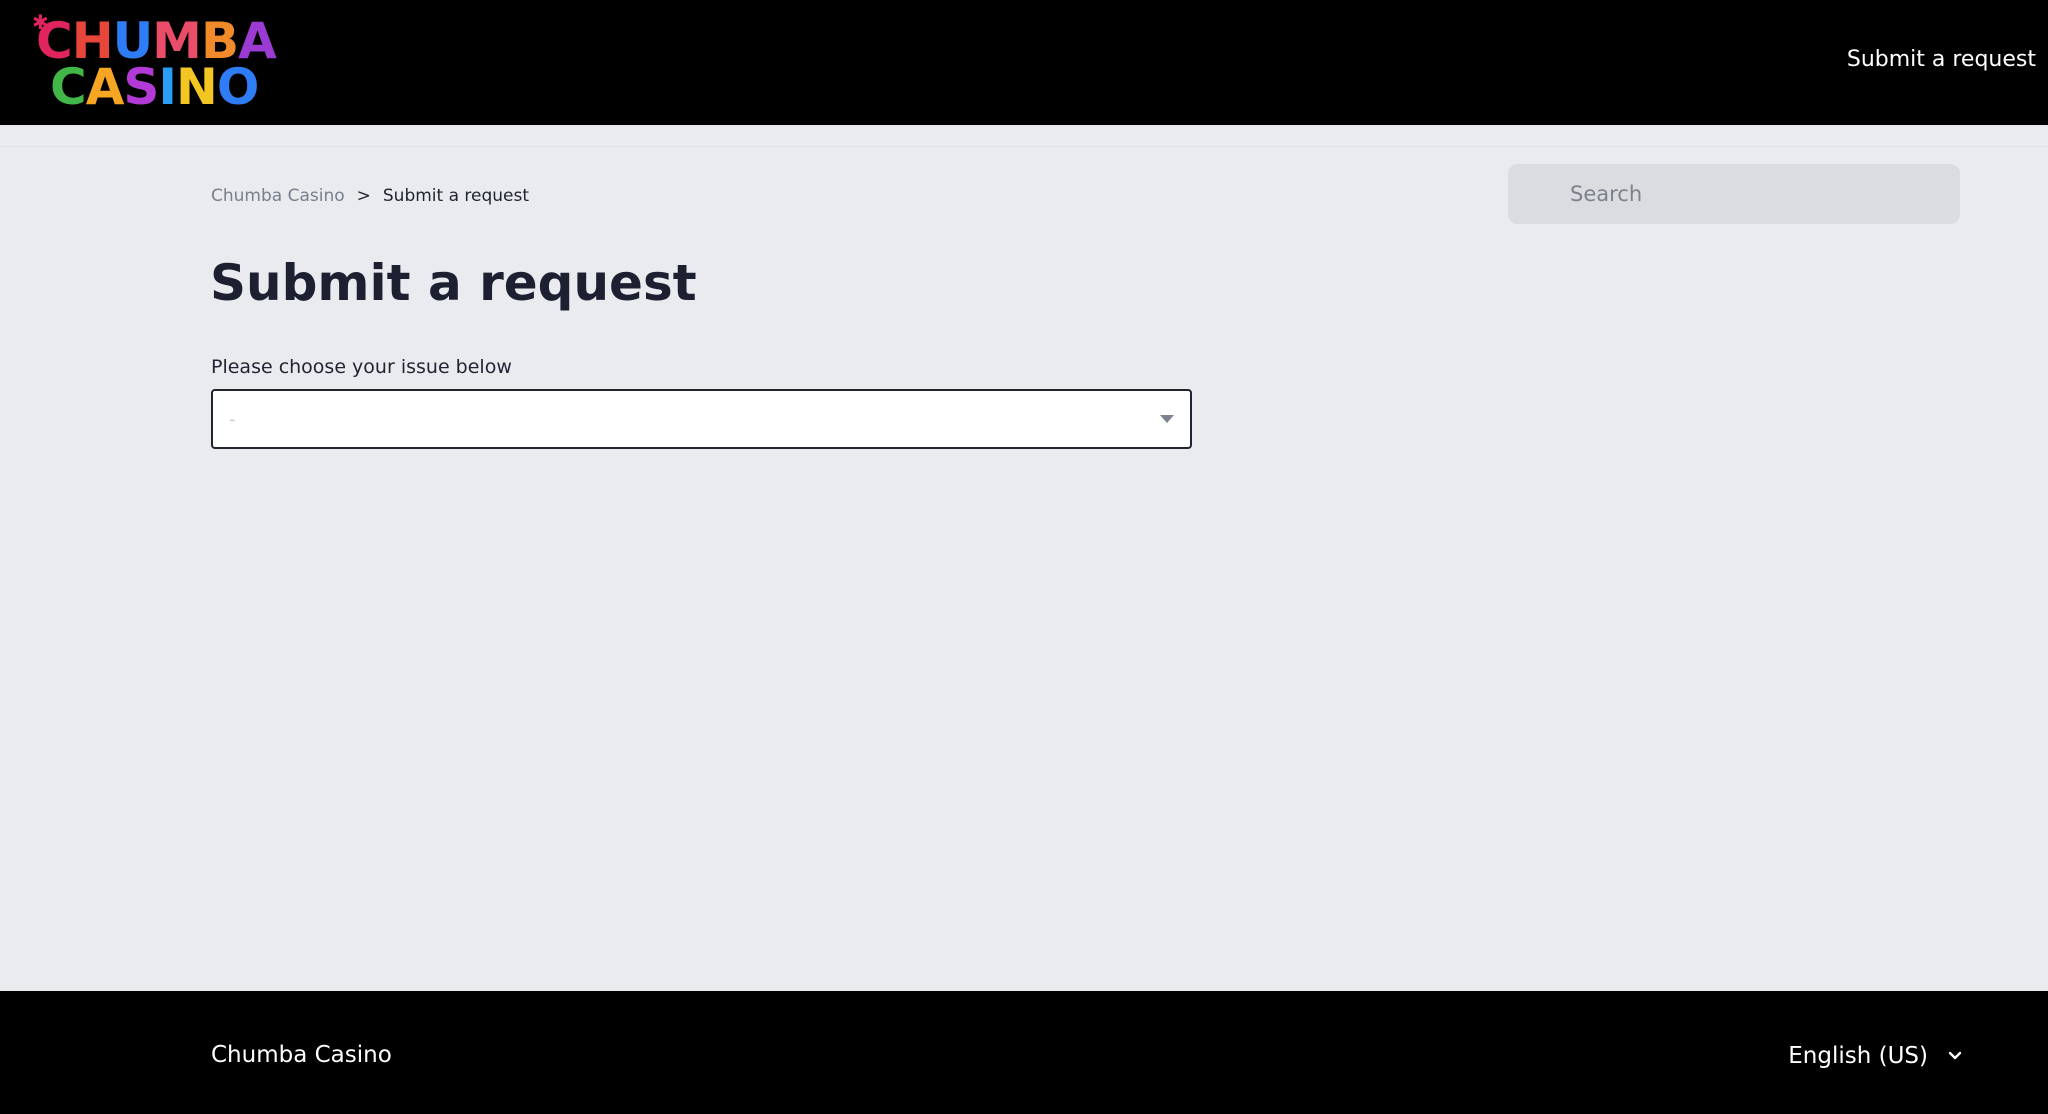 The height and width of the screenshot is (1114, 2048). I want to click on header-submit-request-link: Submit a request, so click(1941, 60).